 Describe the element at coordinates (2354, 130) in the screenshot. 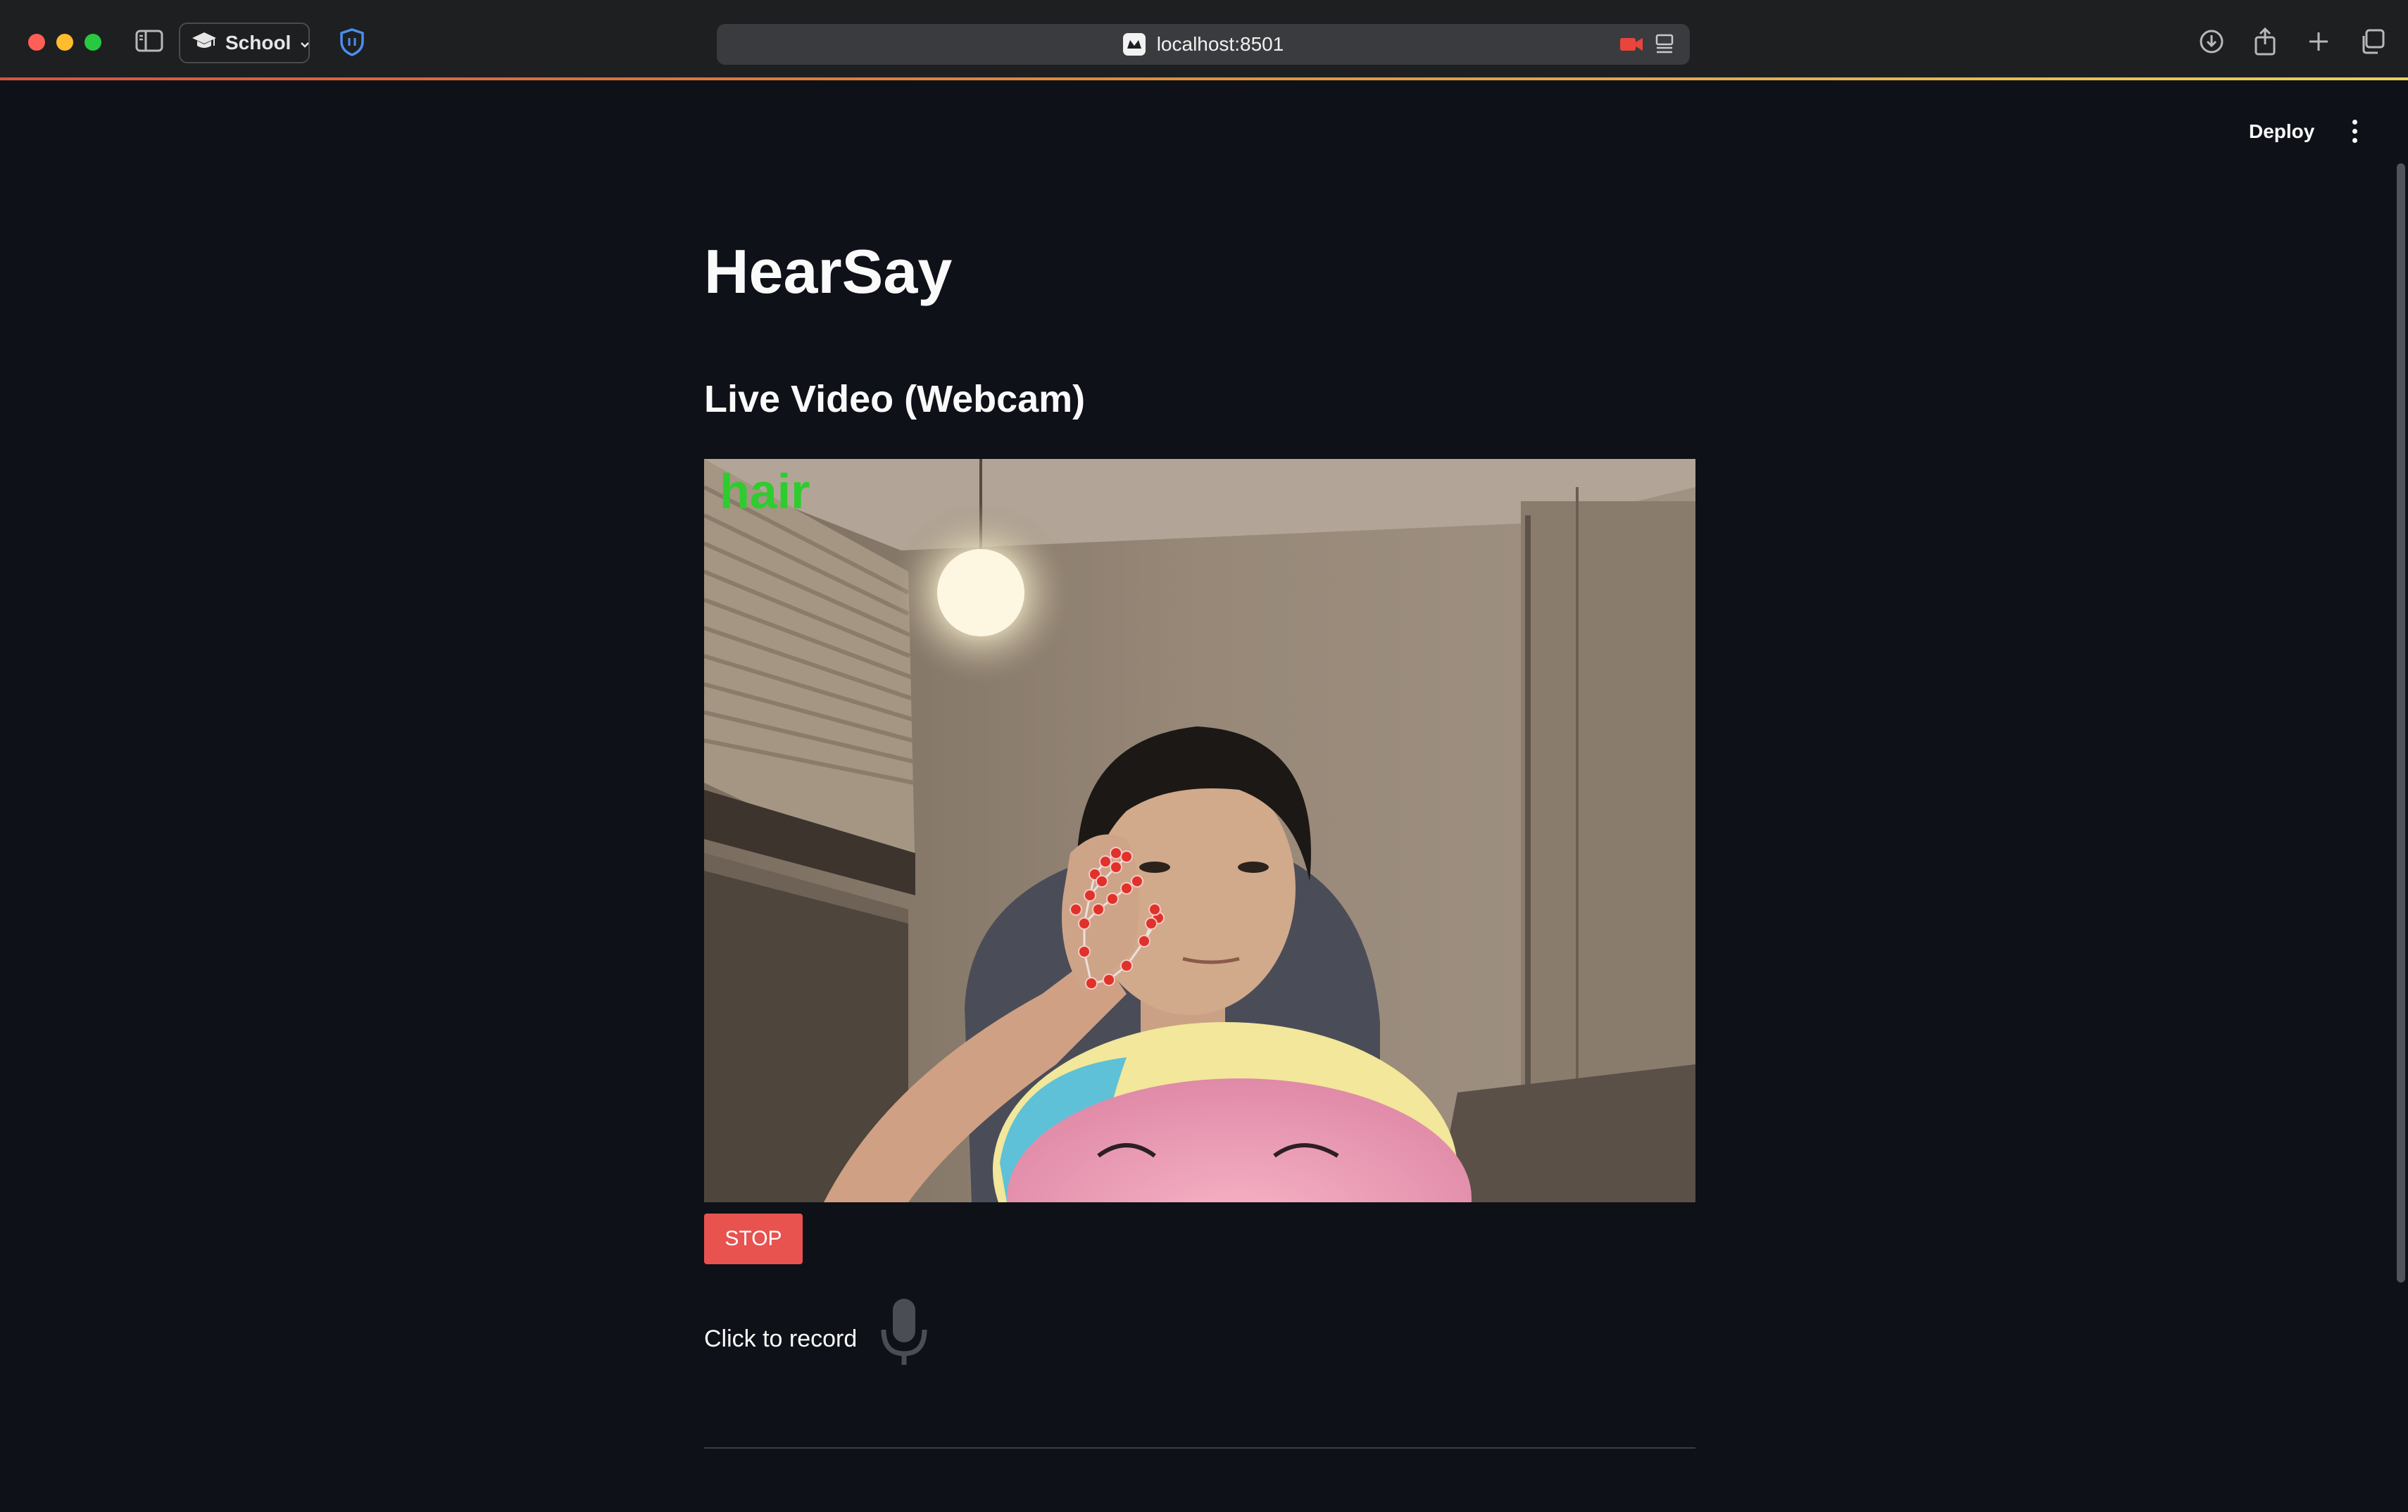

I see `more-vert-icon` at that location.